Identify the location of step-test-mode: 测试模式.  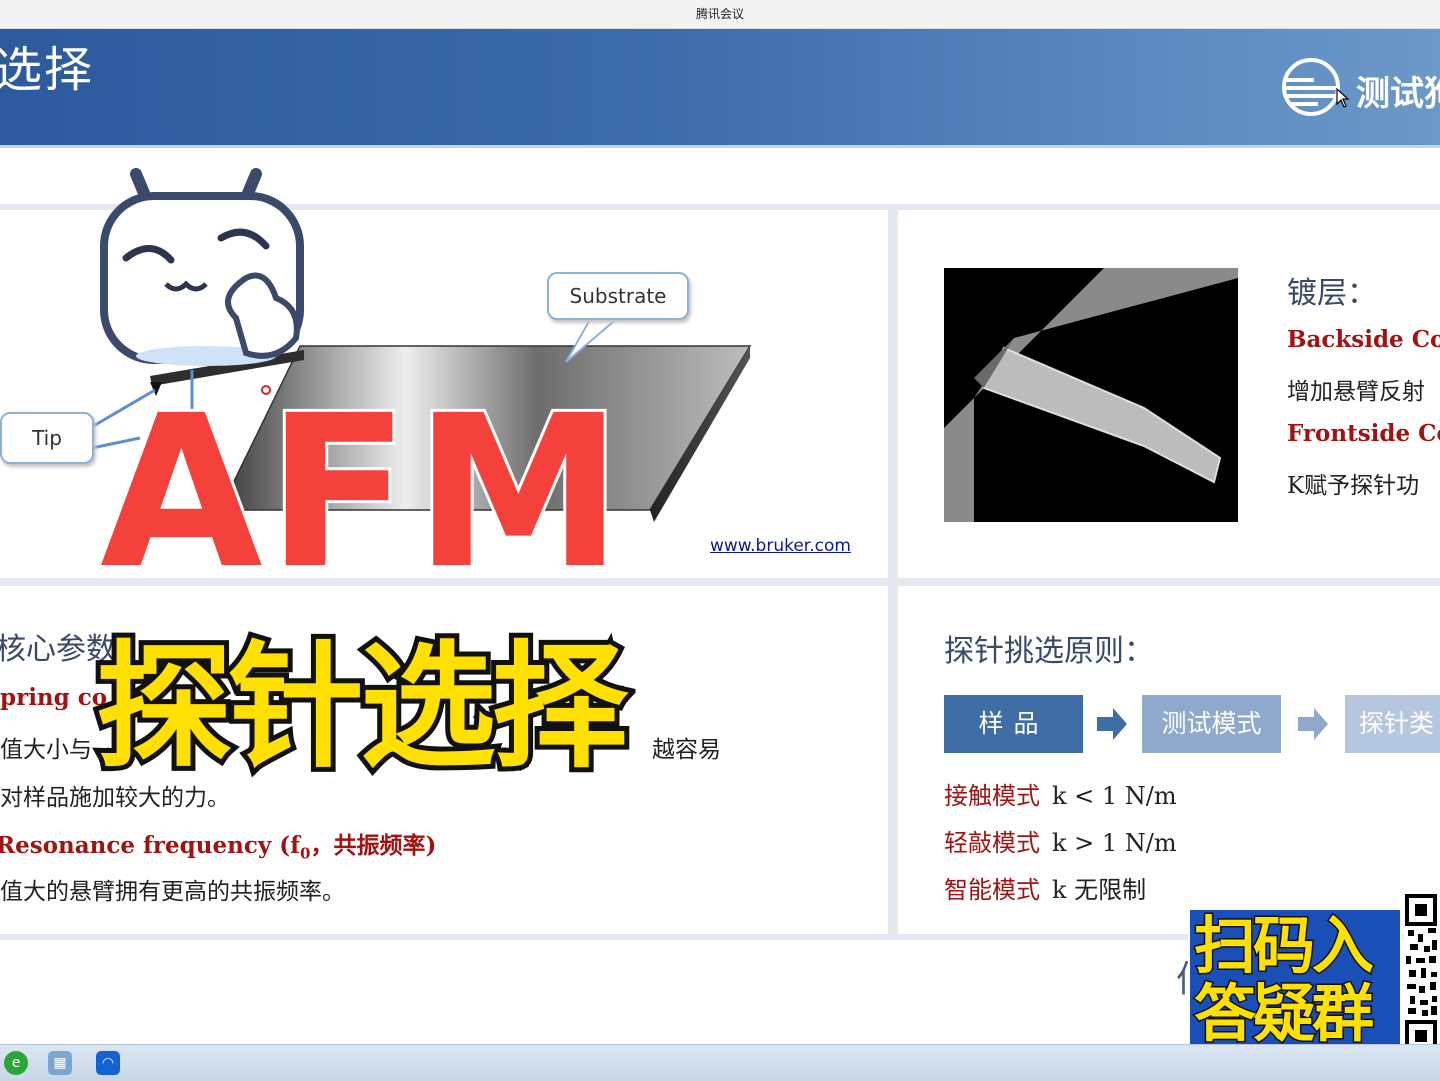
(1211, 724).